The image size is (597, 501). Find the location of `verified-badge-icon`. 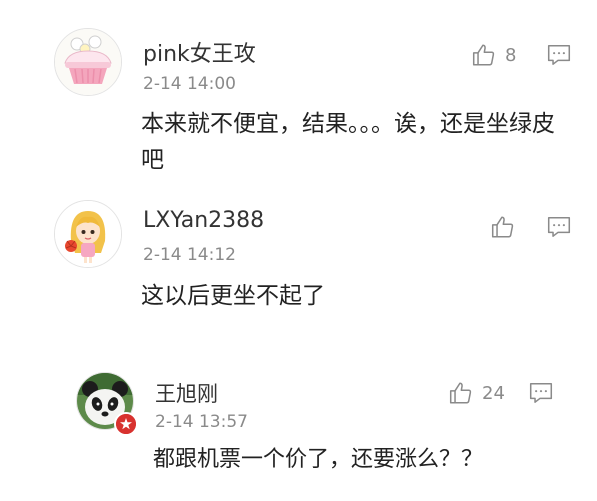

verified-badge-icon is located at coordinates (126, 424).